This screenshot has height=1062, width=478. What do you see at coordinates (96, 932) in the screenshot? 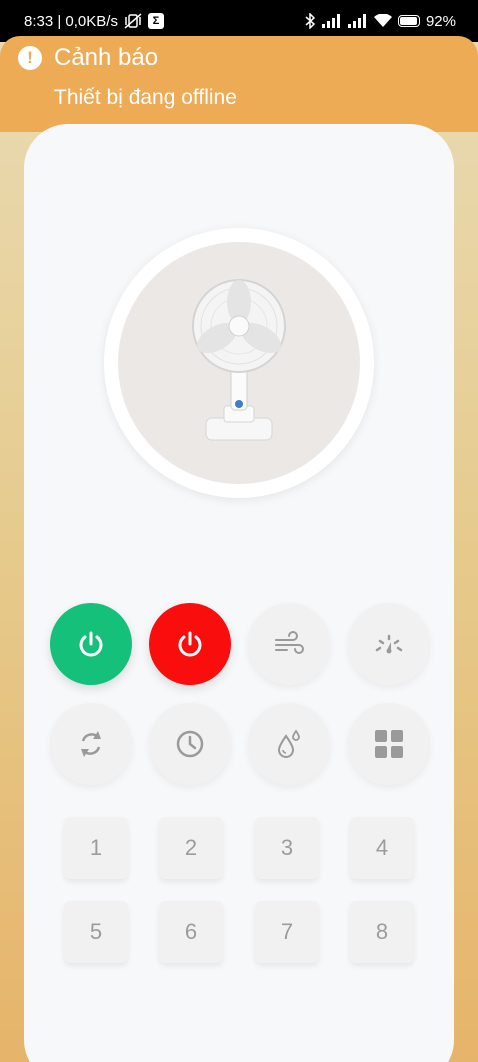
I see `number-key-5: 5` at bounding box center [96, 932].